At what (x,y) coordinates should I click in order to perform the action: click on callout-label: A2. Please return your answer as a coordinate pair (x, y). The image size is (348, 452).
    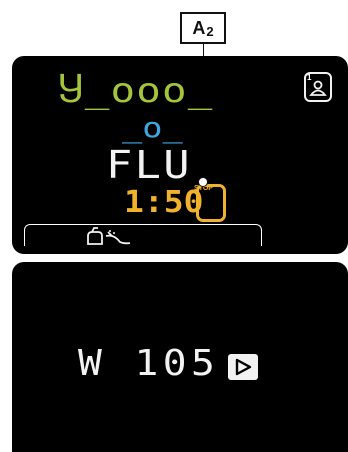
    Looking at the image, I should click on (203, 28).